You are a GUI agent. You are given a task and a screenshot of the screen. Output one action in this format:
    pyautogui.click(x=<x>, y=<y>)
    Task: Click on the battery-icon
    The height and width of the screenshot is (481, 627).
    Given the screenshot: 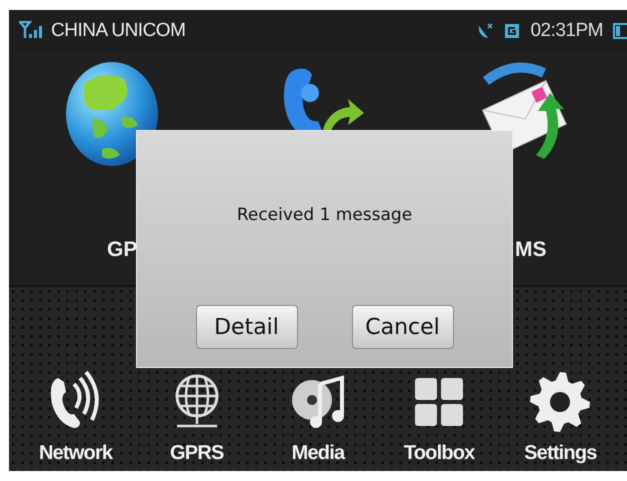 What is the action you would take?
    pyautogui.click(x=620, y=31)
    